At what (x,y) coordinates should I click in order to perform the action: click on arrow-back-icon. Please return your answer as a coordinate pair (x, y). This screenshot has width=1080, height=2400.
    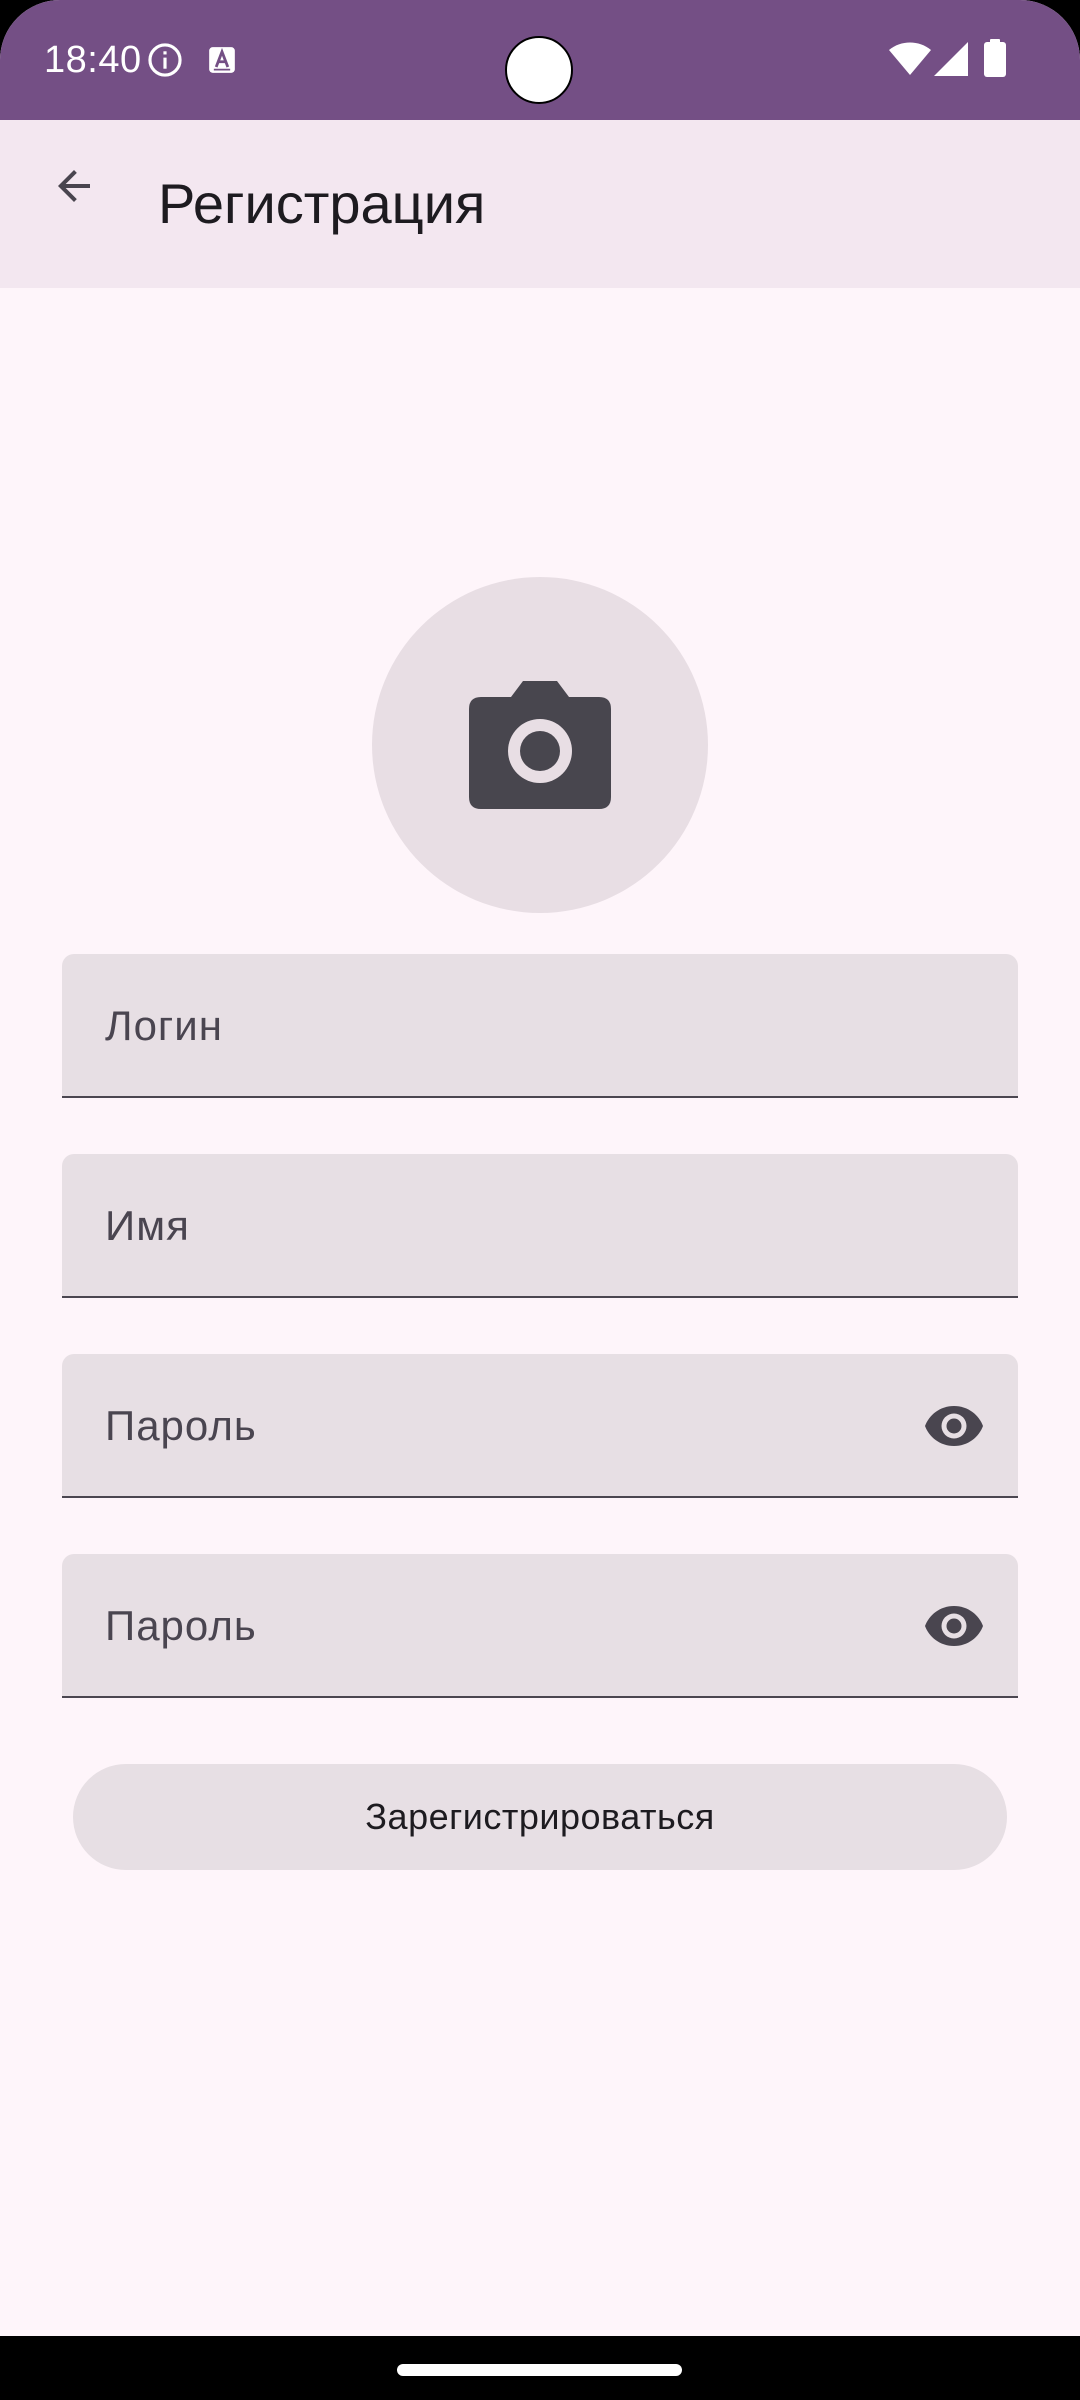
    Looking at the image, I should click on (74, 186).